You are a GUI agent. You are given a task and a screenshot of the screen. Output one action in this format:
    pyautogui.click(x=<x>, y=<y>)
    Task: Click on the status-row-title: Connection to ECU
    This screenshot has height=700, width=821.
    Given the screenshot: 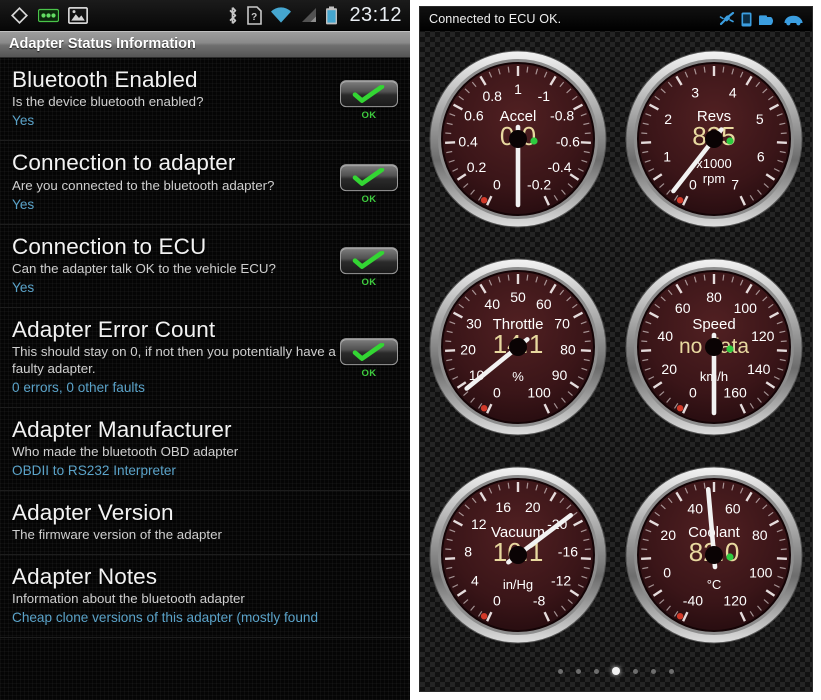 What is the action you would take?
    pyautogui.click(x=109, y=246)
    